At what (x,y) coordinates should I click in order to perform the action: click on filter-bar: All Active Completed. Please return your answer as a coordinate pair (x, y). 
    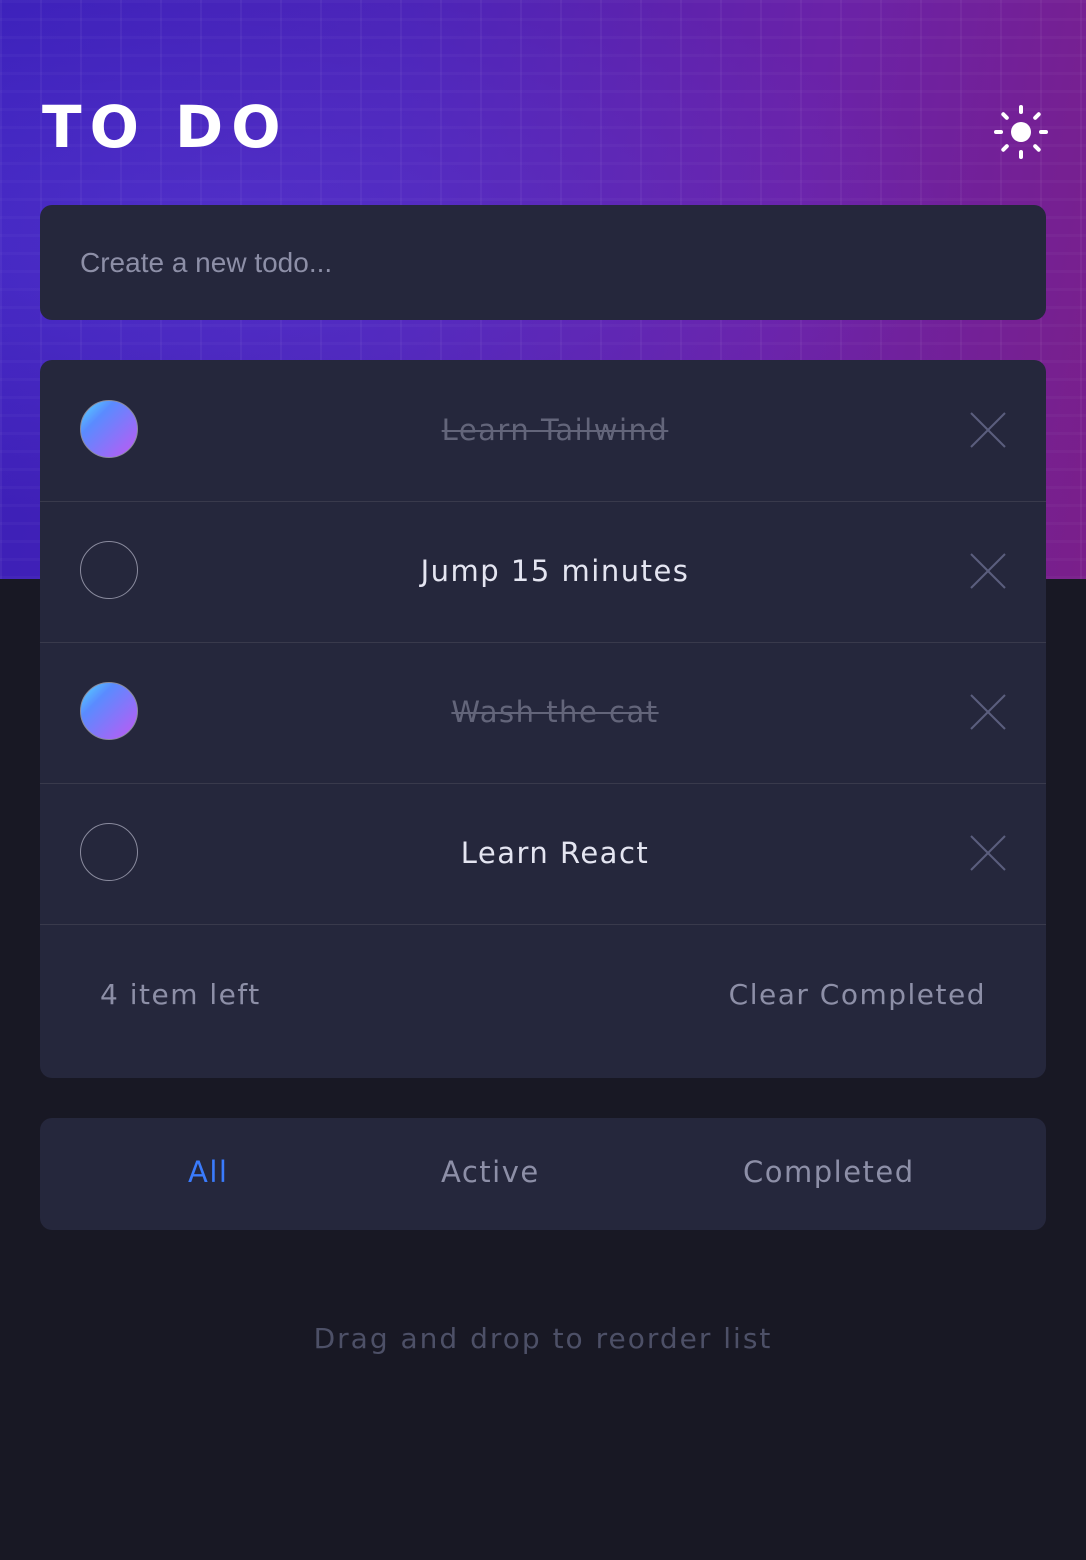
    Looking at the image, I should click on (543, 1174).